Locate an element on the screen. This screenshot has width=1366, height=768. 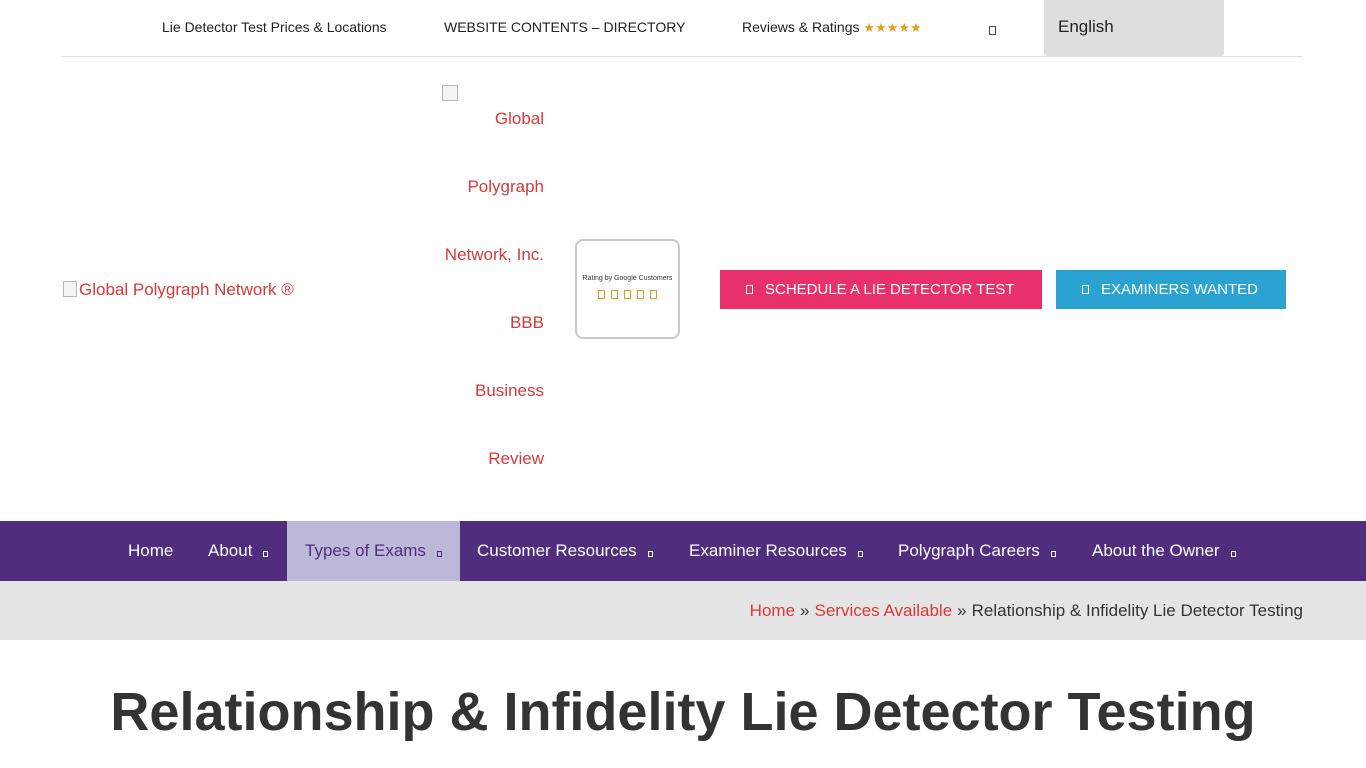
nav-item-home: Home is located at coordinates (150, 551).